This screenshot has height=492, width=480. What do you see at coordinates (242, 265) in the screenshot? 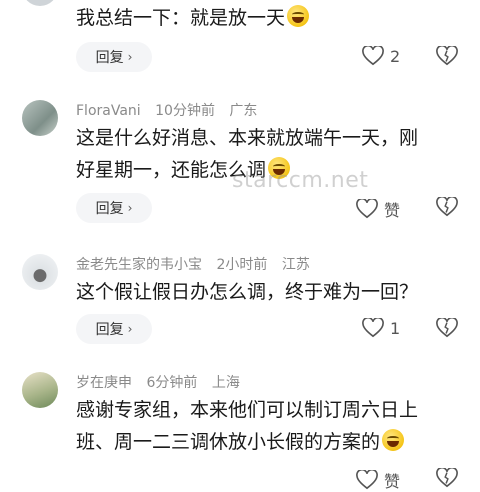
I see `timestamp: 2小时前` at bounding box center [242, 265].